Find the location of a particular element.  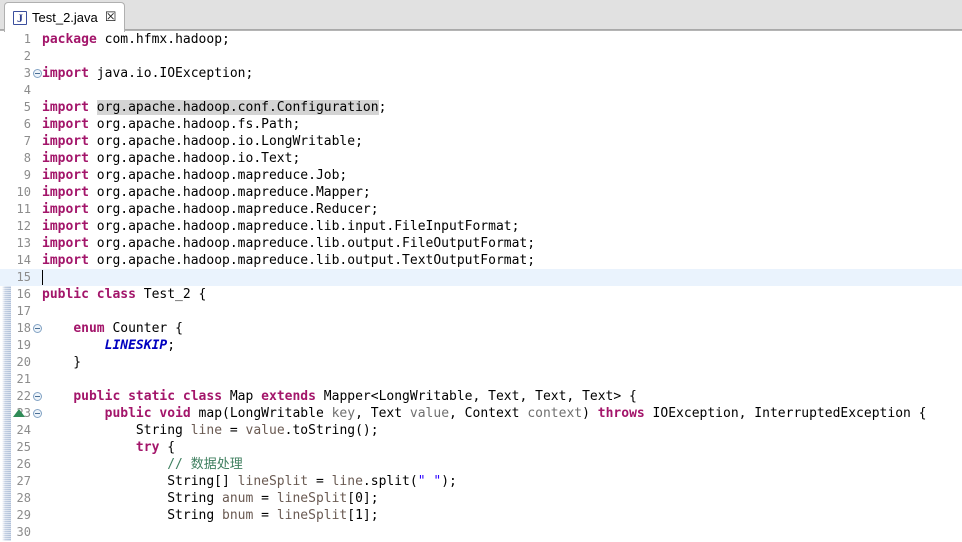

line-number: 3 is located at coordinates (27, 73).